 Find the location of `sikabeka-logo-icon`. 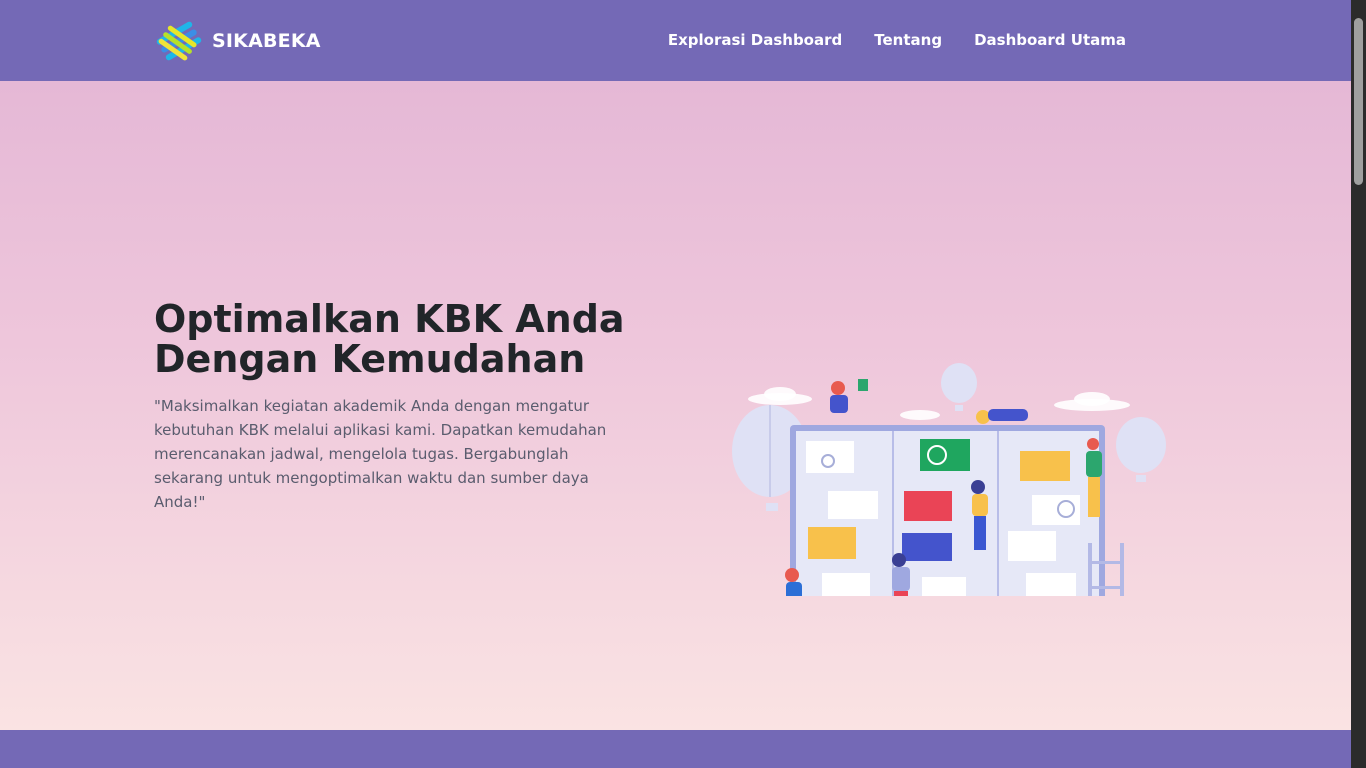

sikabeka-logo-icon is located at coordinates (179, 41).